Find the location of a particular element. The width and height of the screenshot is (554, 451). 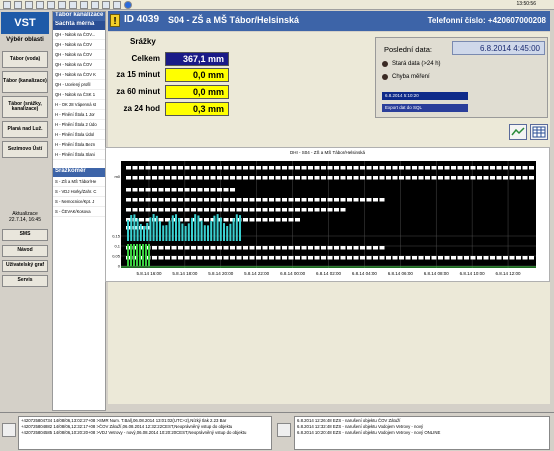

home-icon is located at coordinates (7, 5).